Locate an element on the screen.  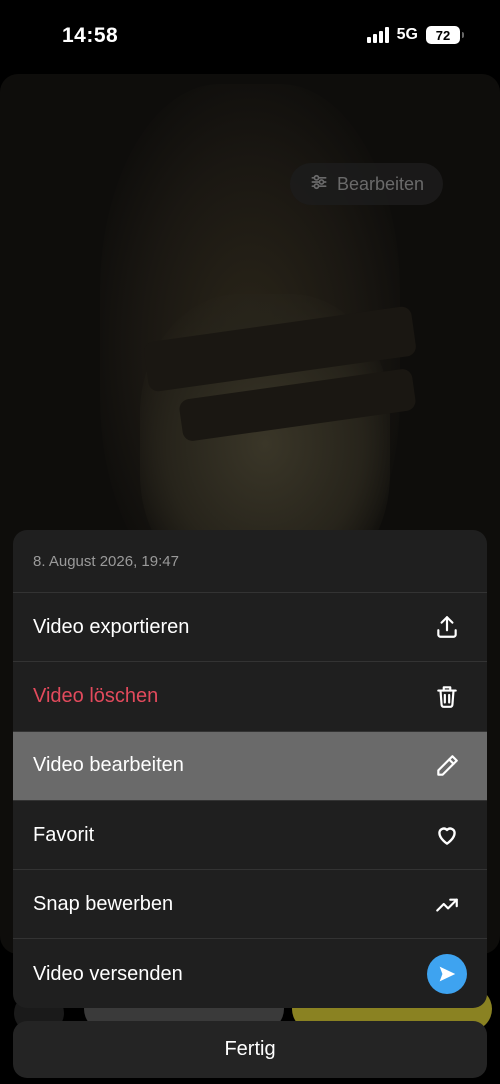
export-icon is located at coordinates (447, 627).